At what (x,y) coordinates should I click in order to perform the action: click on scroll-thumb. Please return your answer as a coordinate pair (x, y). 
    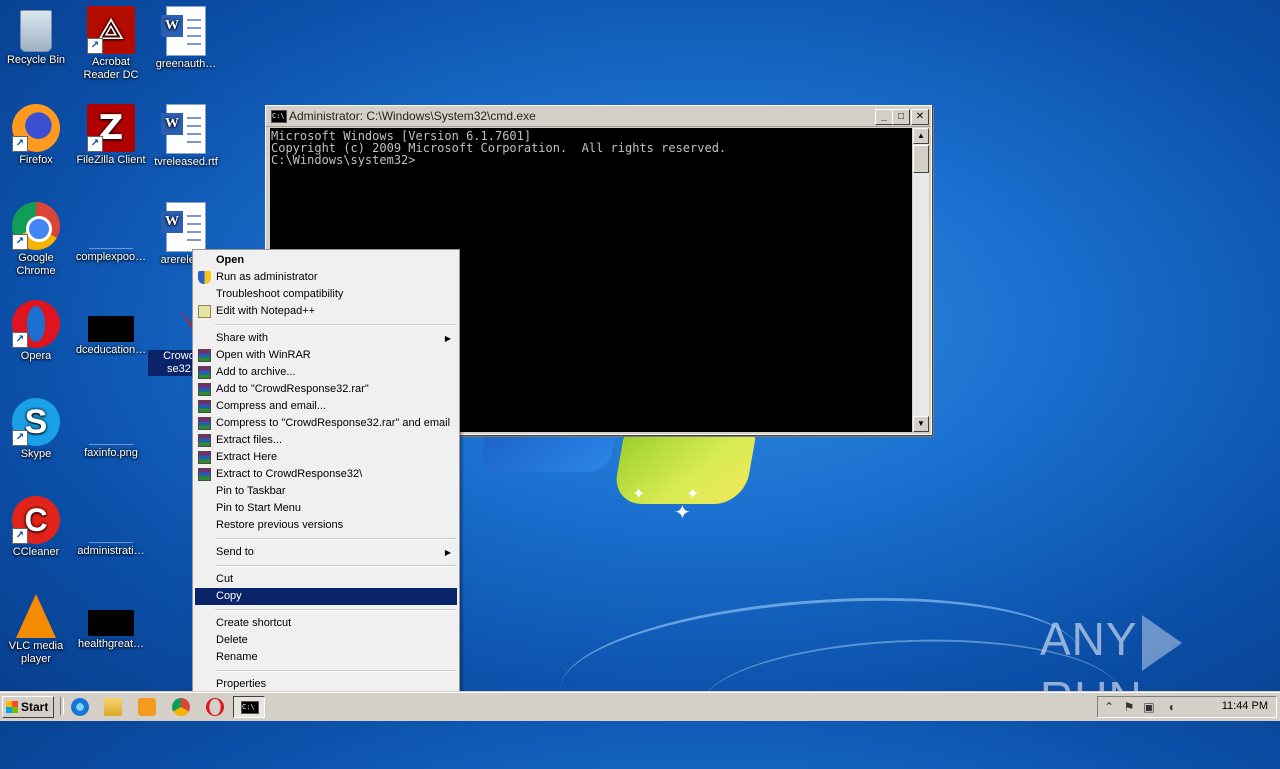
    Looking at the image, I should click on (921, 159).